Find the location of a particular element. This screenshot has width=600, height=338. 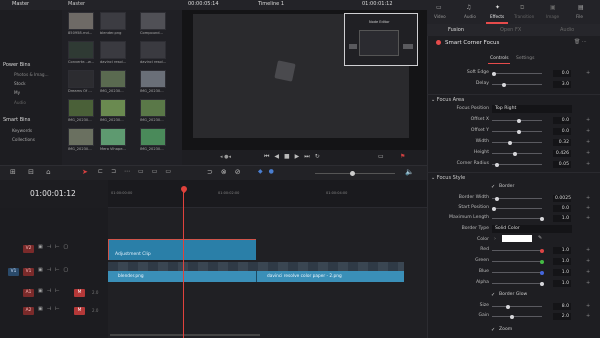

timeline-scrollbar is located at coordinates (185, 335).